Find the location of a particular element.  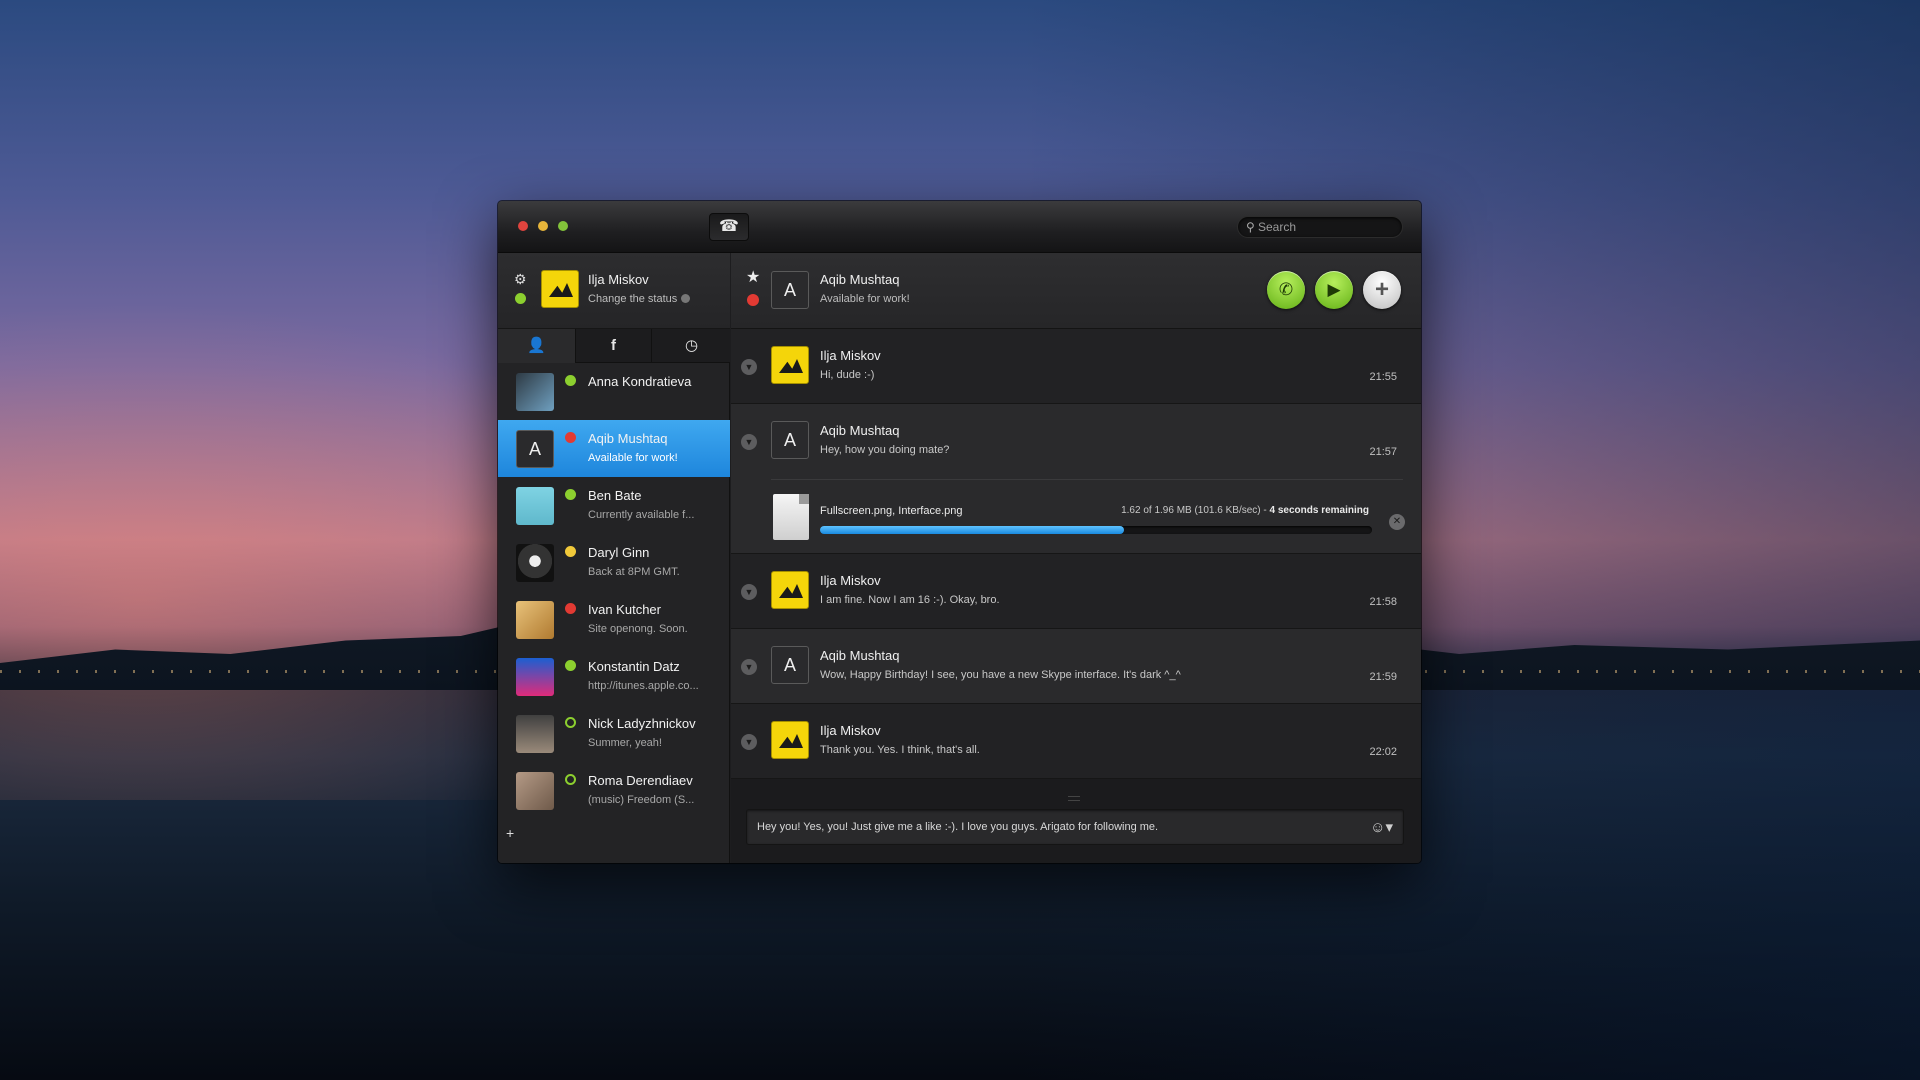

search-icon: ⚲ is located at coordinates (1250, 227).